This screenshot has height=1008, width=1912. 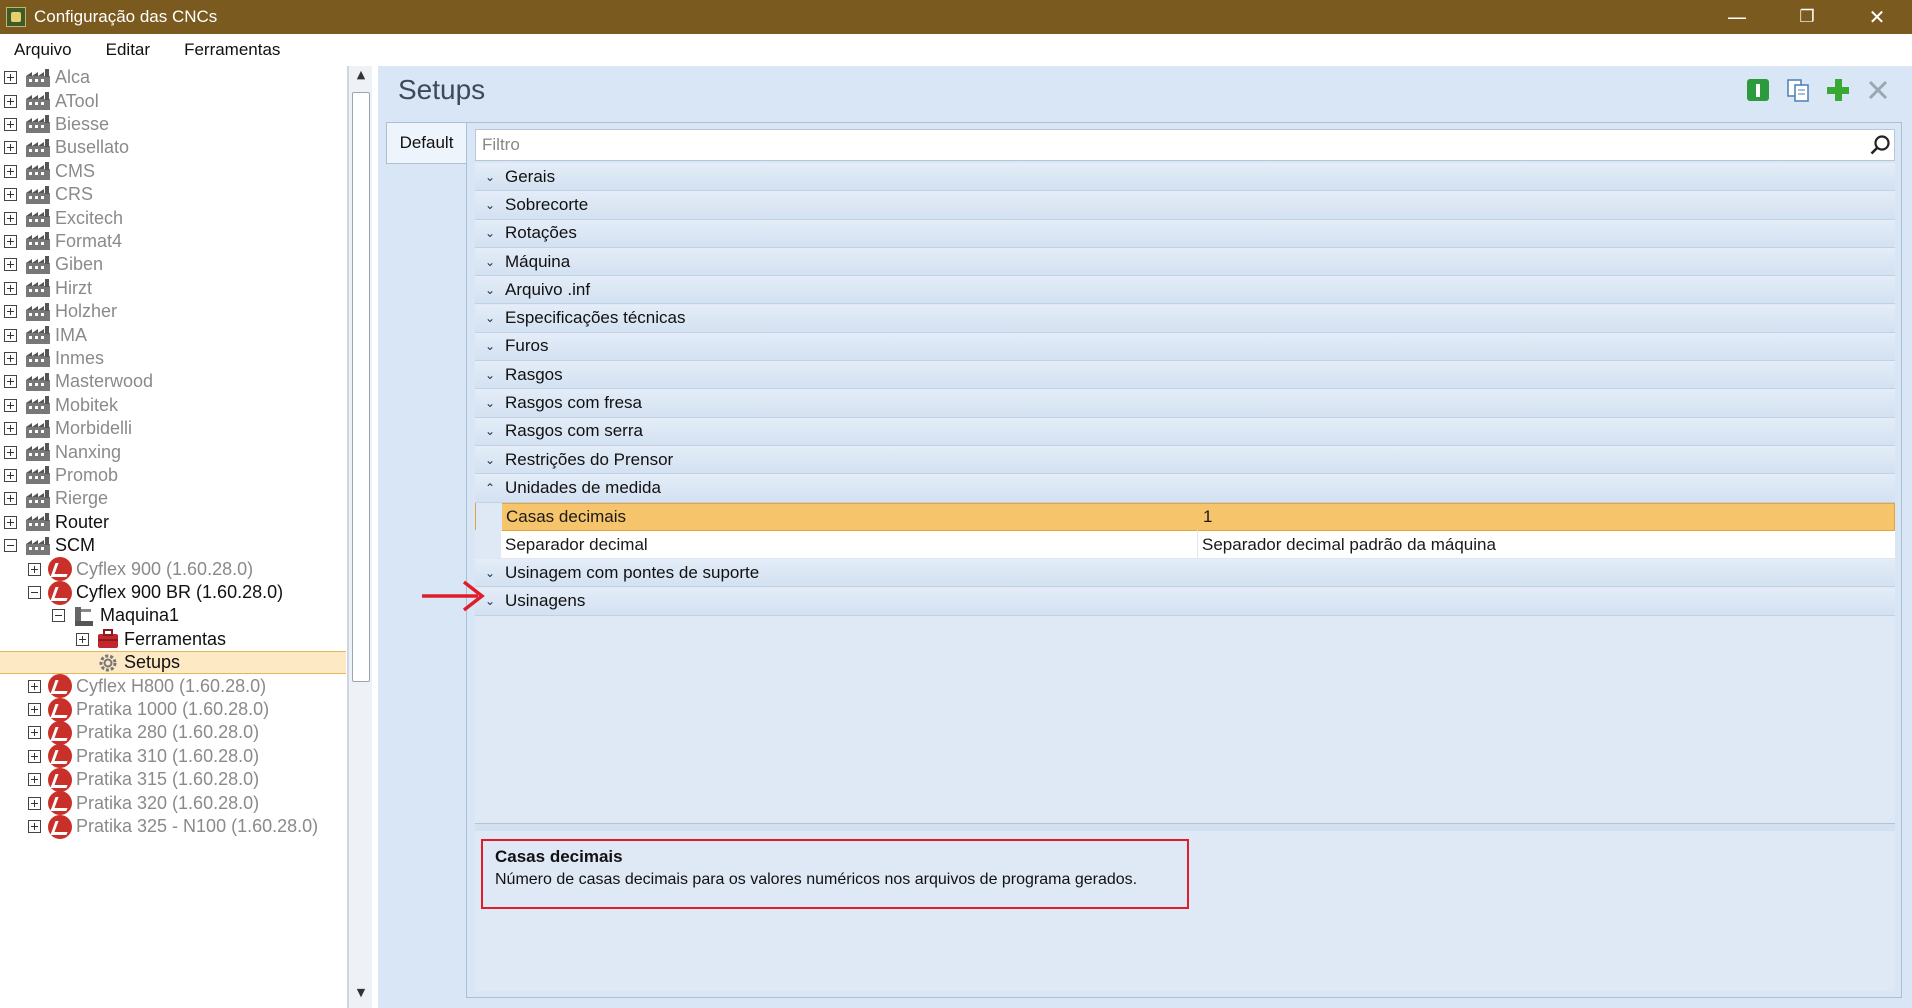 What do you see at coordinates (1185, 460) in the screenshot?
I see `category-row: ⌄ Restrições do Prensor` at bounding box center [1185, 460].